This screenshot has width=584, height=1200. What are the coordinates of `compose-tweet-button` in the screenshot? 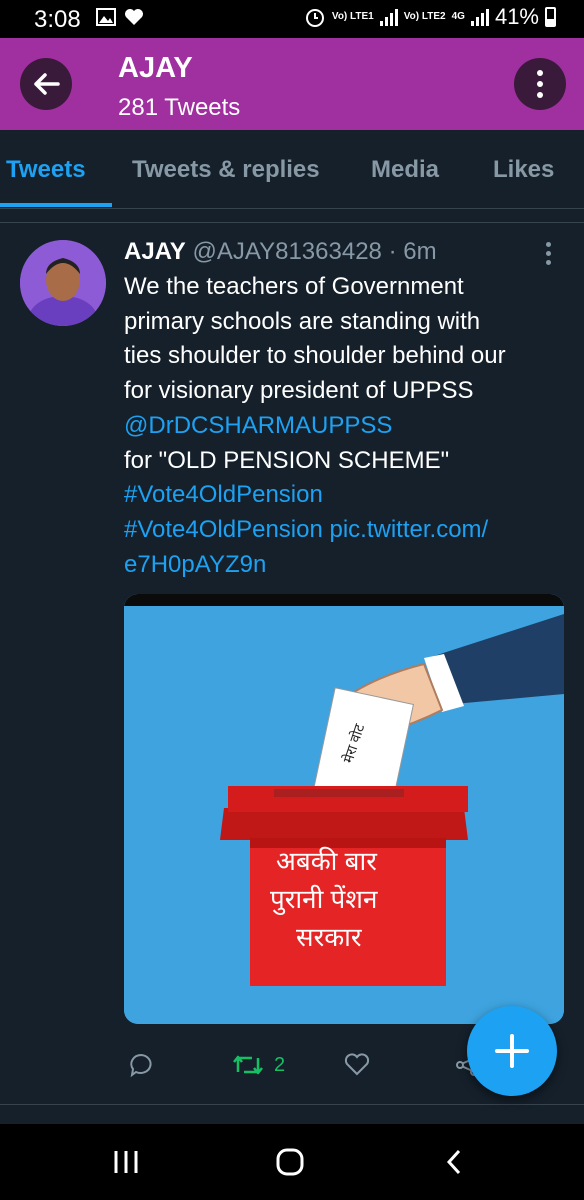 It's located at (512, 1051).